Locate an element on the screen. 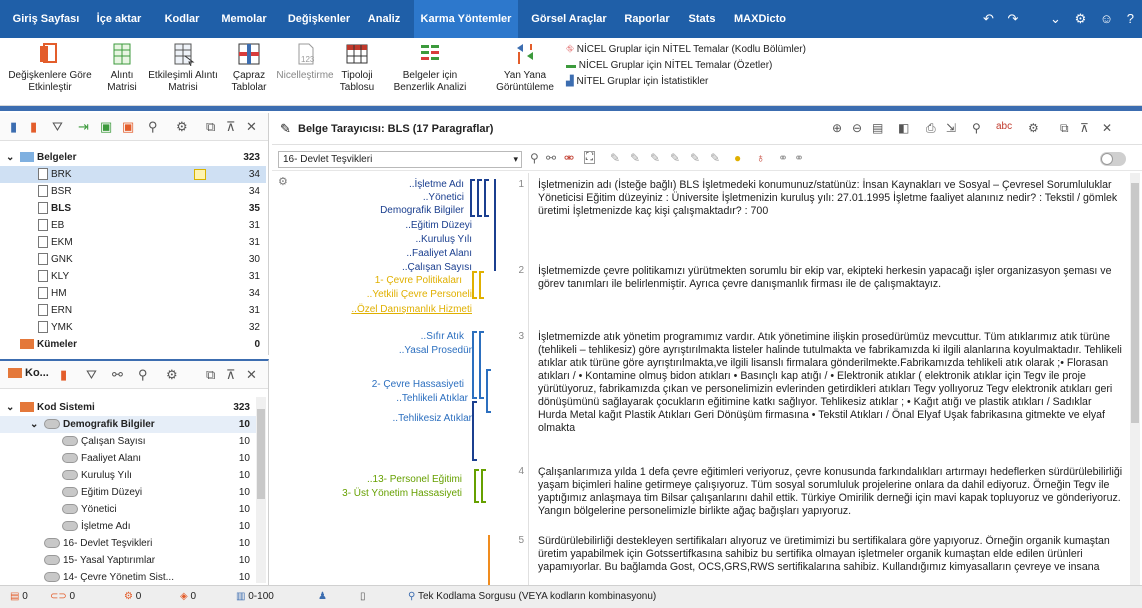 Image resolution: width=1142 pixels, height=608 pixels. document-sets: Kümeler 0 is located at coordinates (133, 344).